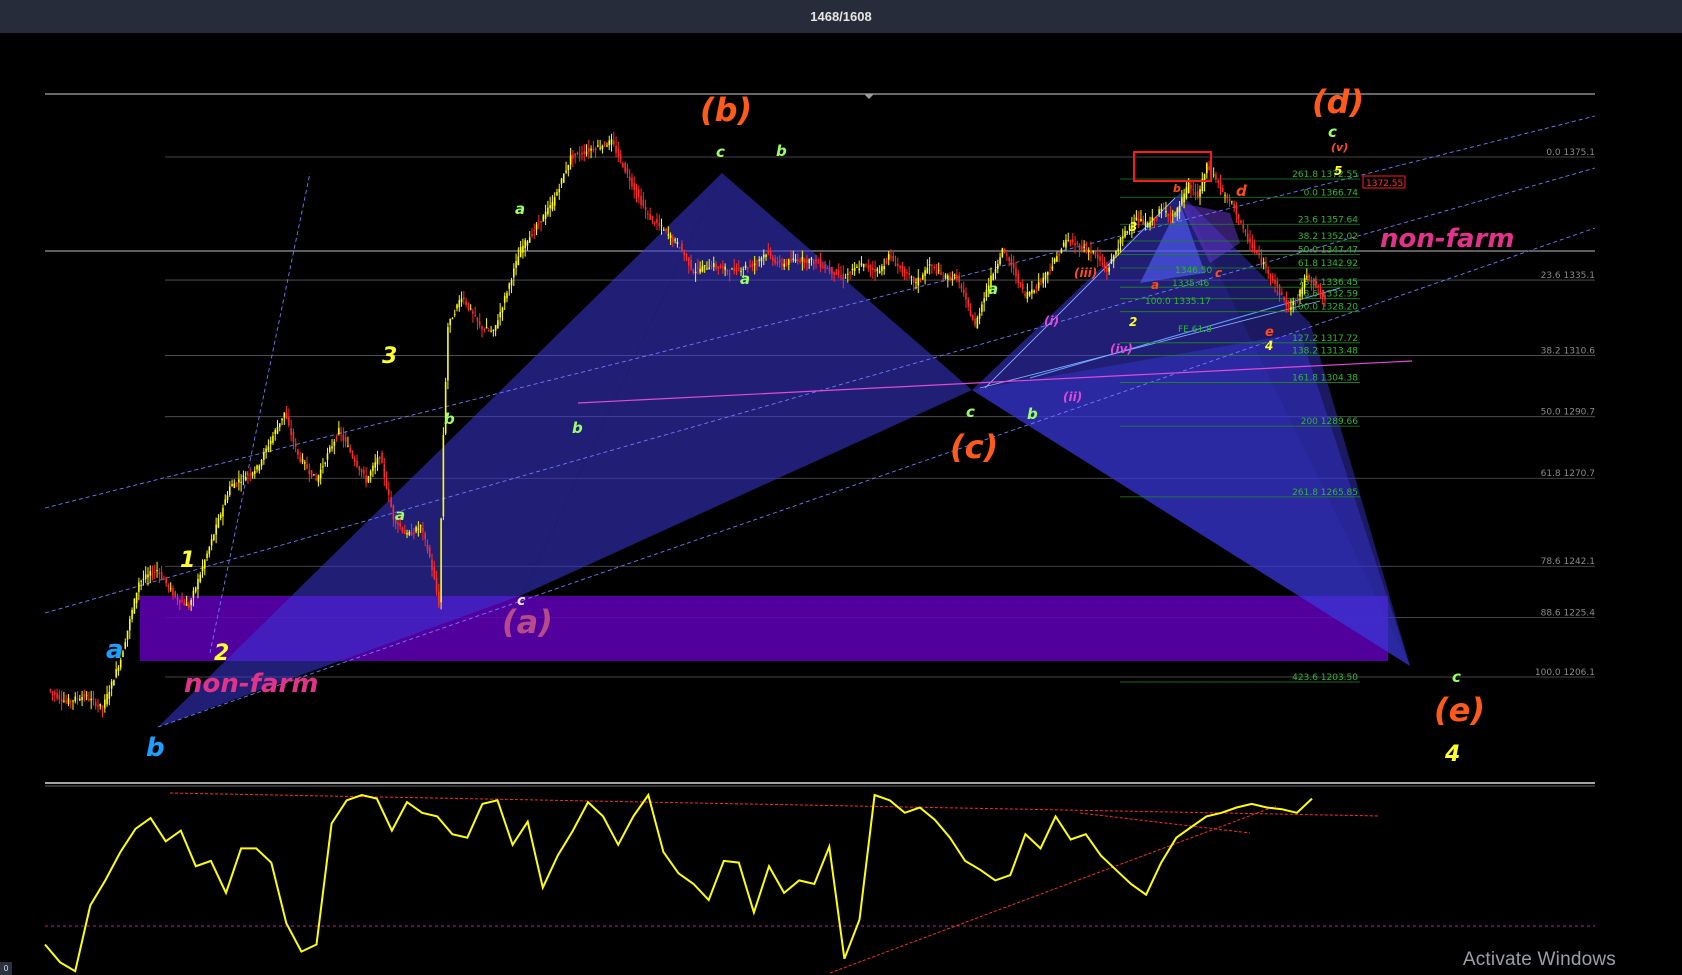 The height and width of the screenshot is (975, 1682). Describe the element at coordinates (1325, 175) in the screenshot. I see `fib-extension-label: 261.8 1372.55` at that location.